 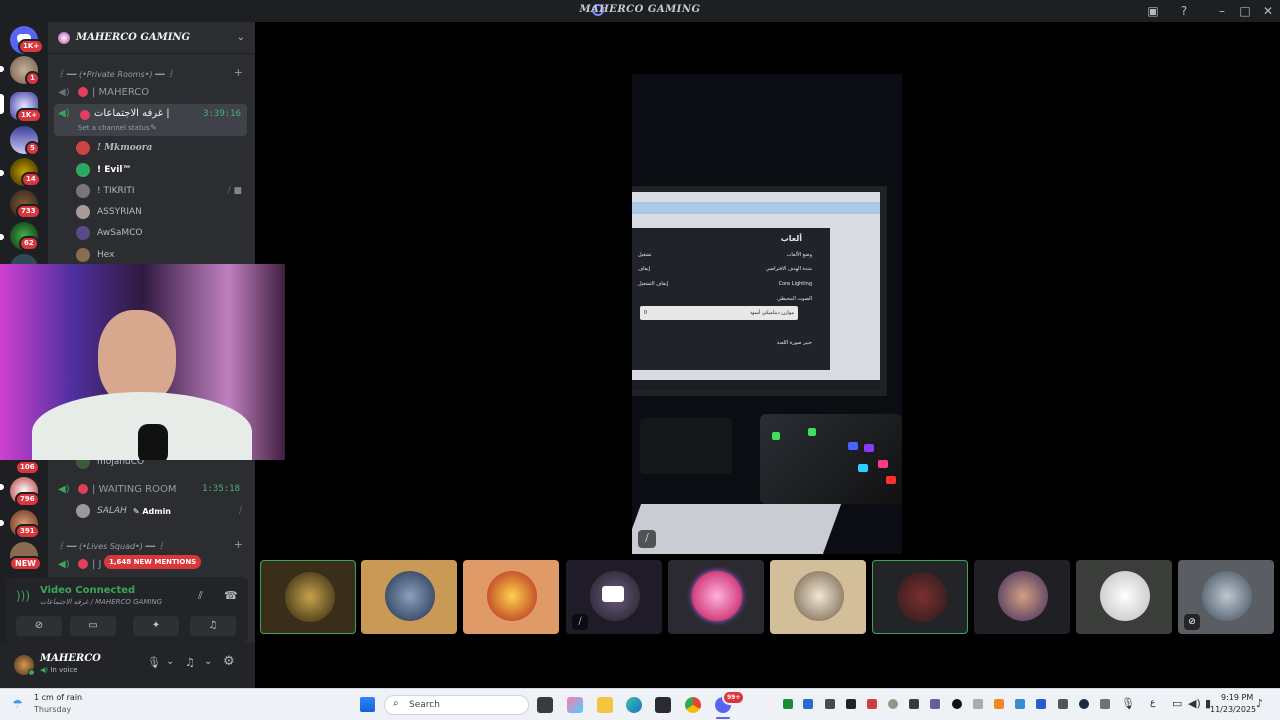 What do you see at coordinates (161, 255) in the screenshot?
I see `voice-user: Hex` at bounding box center [161, 255].